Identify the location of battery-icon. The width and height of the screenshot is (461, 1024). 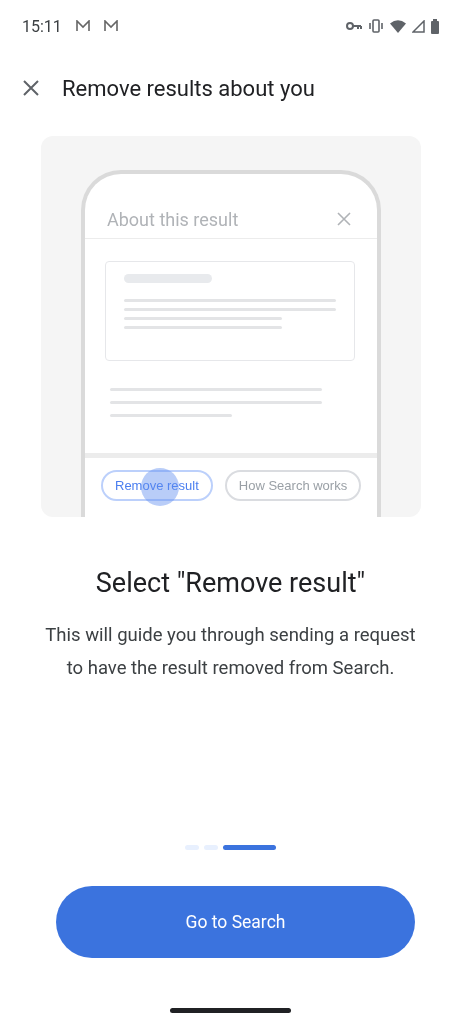
(435, 26).